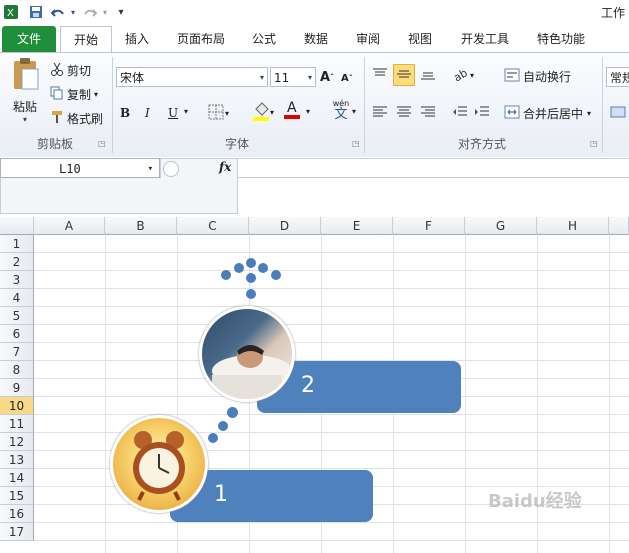 The height and width of the screenshot is (553, 629). I want to click on copy-button: 复制 ▾, so click(74, 94).